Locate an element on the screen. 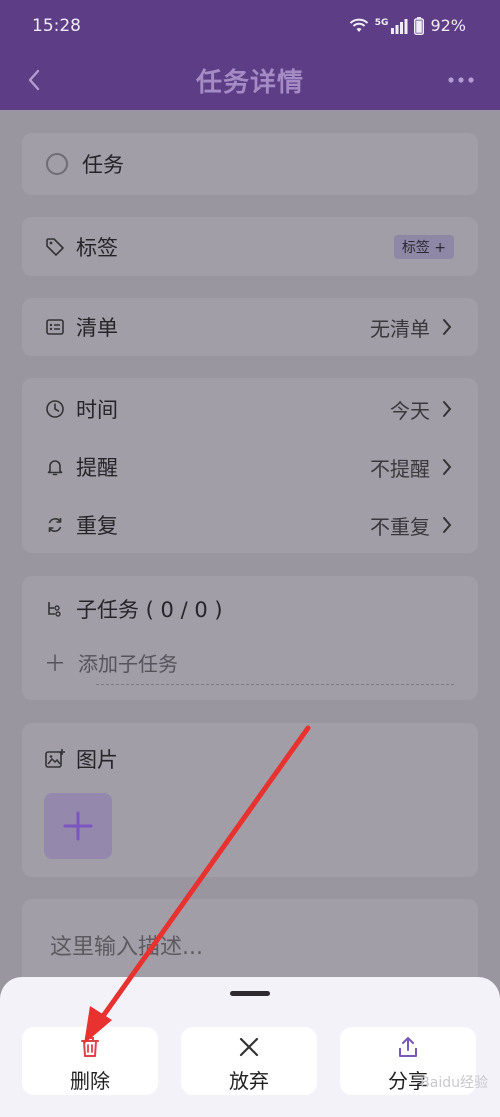 This screenshot has width=500, height=1117. images-label: 图片 is located at coordinates (97, 760).